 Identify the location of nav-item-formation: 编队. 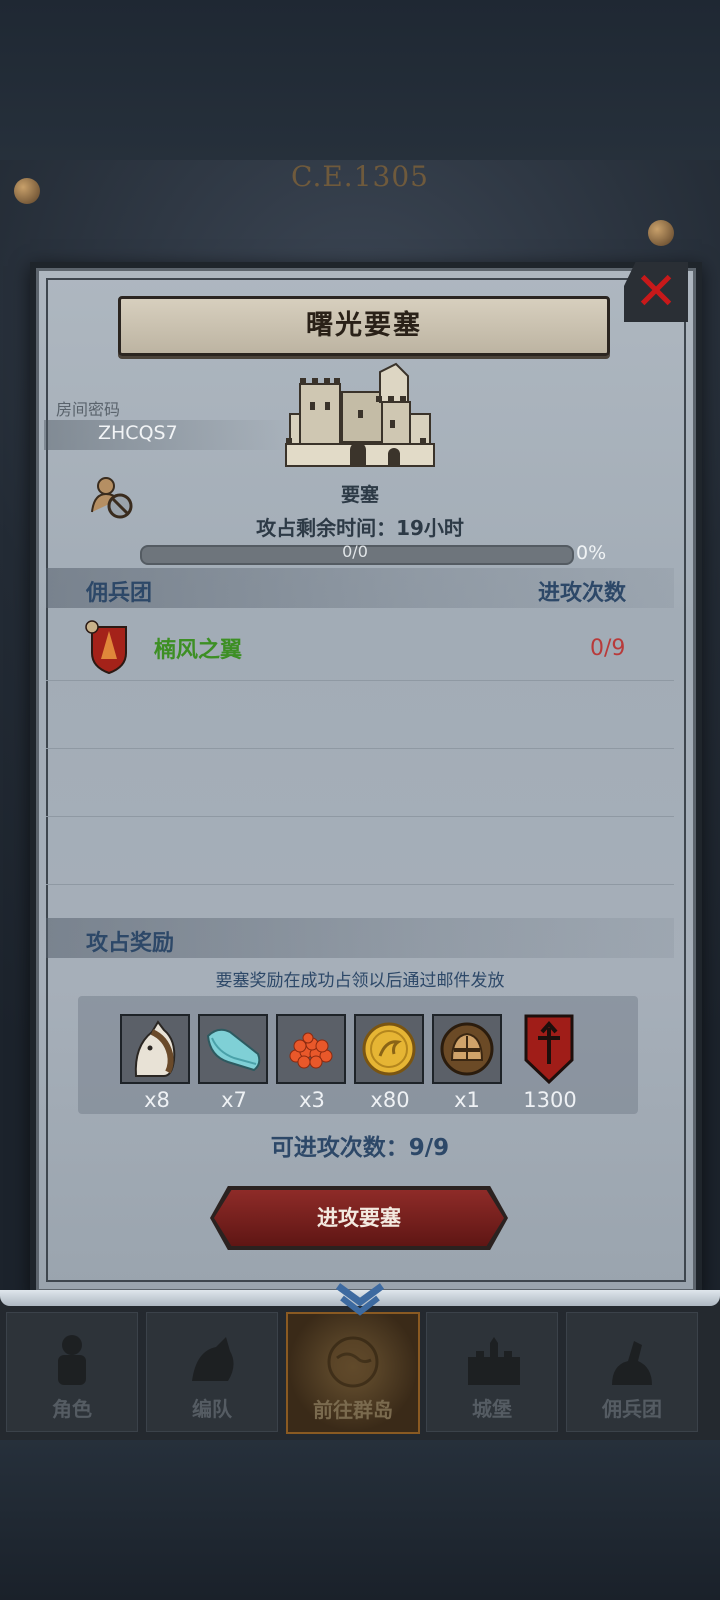
(212, 1372).